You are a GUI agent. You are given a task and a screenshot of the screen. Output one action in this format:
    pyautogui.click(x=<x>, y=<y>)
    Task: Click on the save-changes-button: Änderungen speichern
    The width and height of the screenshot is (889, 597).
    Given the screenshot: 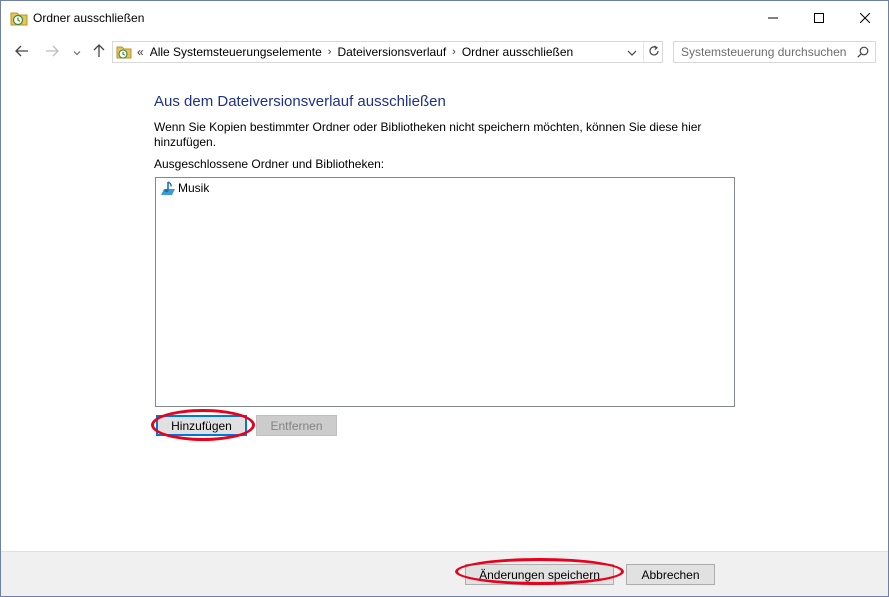 What is the action you would take?
    pyautogui.click(x=539, y=574)
    